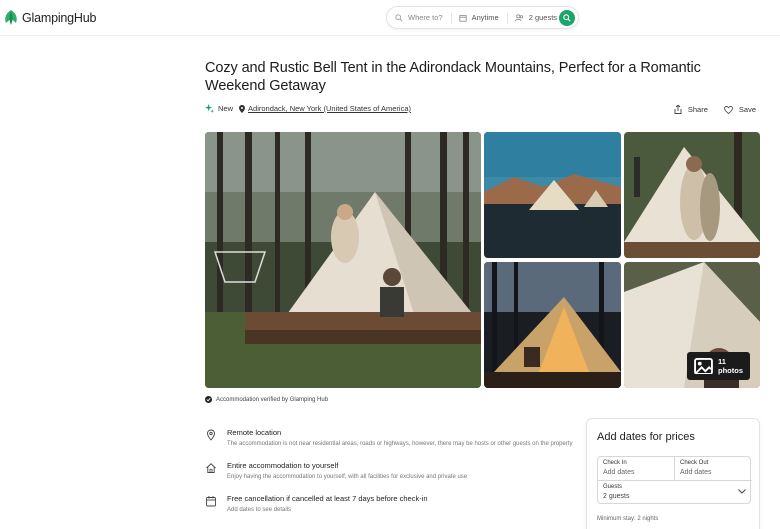 The width and height of the screenshot is (780, 529). Describe the element at coordinates (675, 493) in the screenshot. I see `guests-select: Guests 2 guests` at that location.